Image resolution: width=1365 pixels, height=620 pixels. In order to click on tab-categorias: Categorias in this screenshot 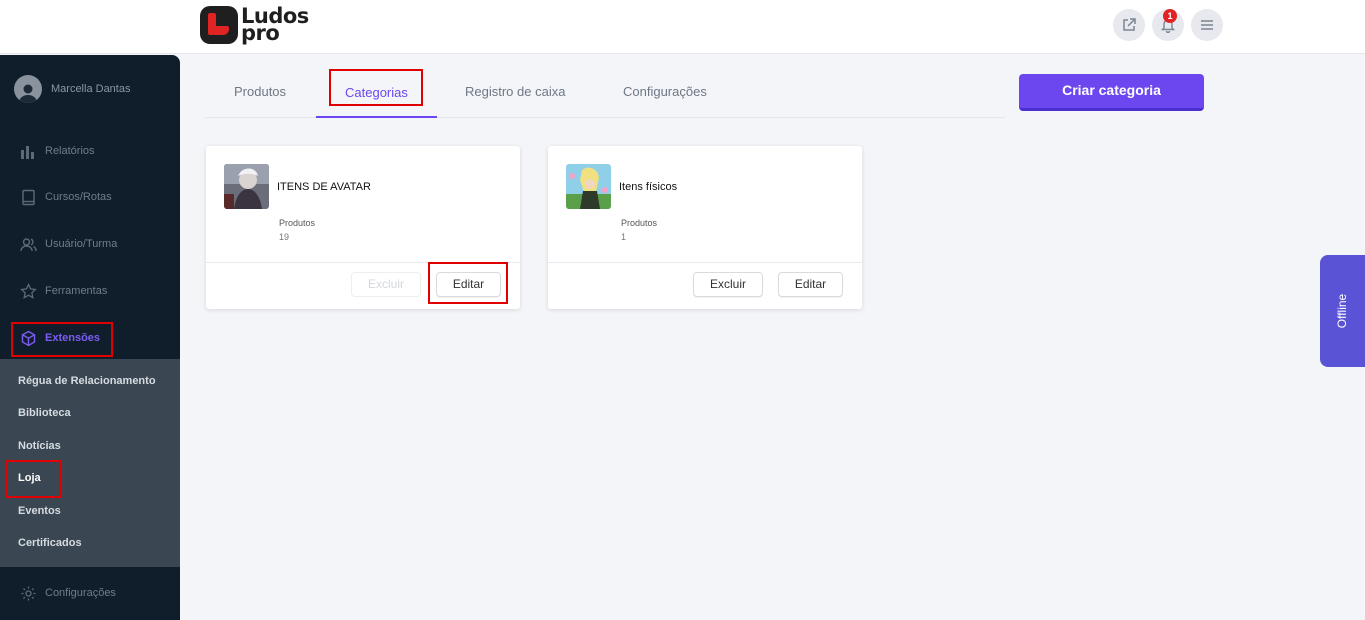, I will do `click(376, 92)`.